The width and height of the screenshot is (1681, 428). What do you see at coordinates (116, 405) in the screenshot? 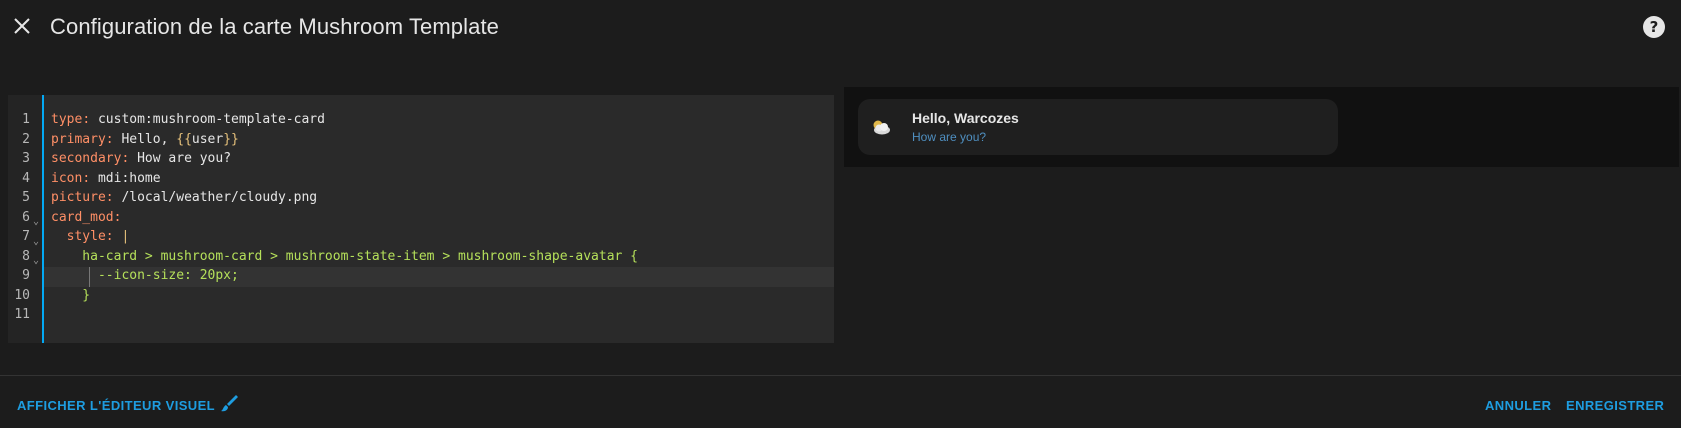
I see `show-visual-editor-label: AFFICHER L'ÉDITEUR VISUEL` at bounding box center [116, 405].